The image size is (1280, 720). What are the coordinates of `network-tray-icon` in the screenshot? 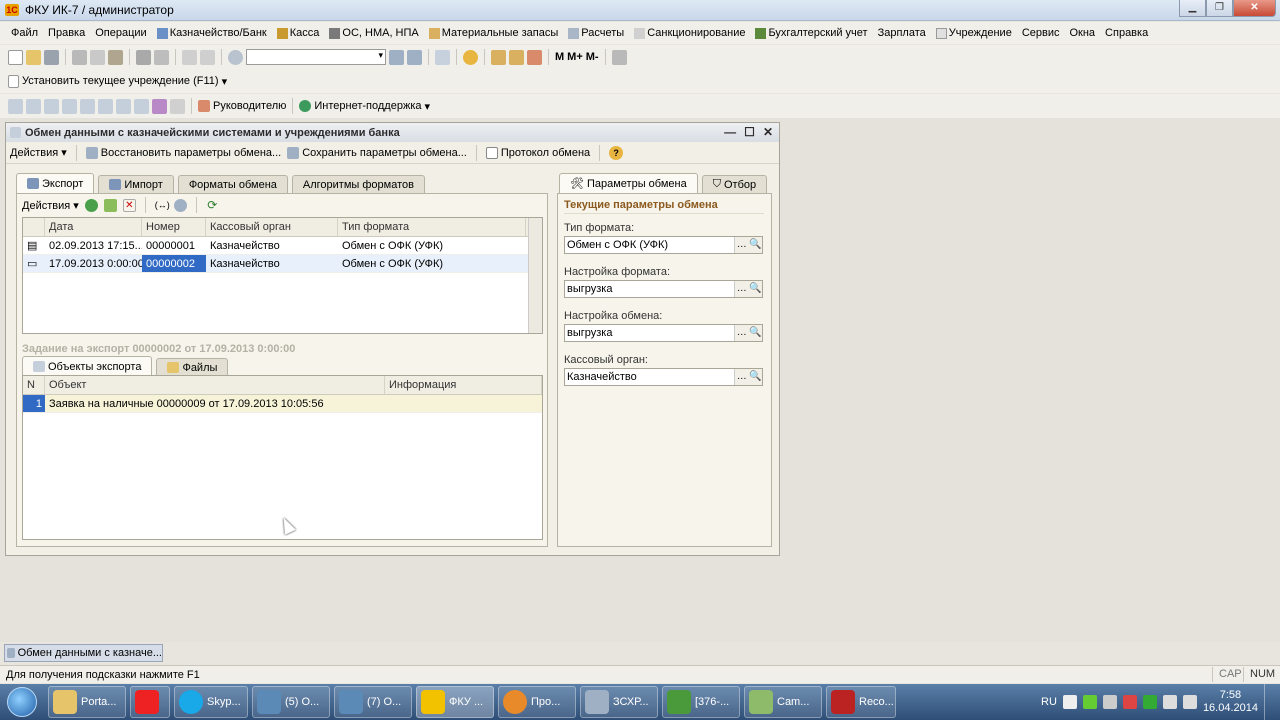 It's located at (1169, 702).